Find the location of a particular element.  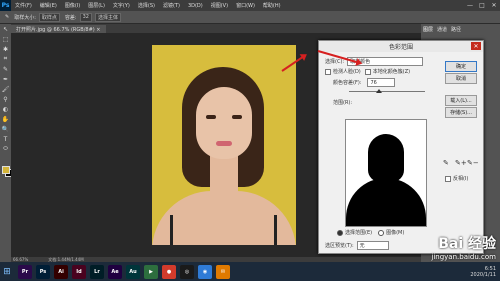

selection-preview-label: 选区预览(T): is located at coordinates (339, 246).